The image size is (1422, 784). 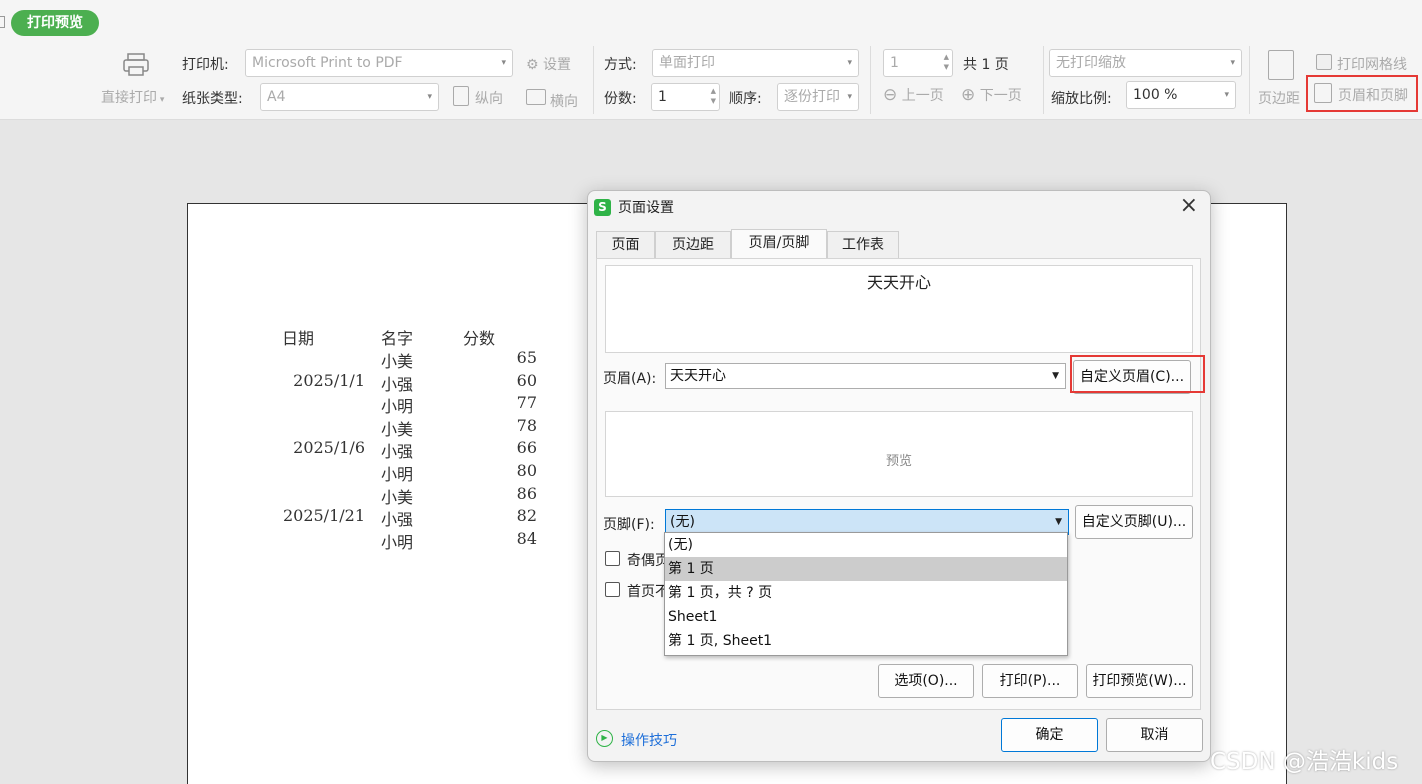 I want to click on copies-label: 份数:, so click(x=620, y=99).